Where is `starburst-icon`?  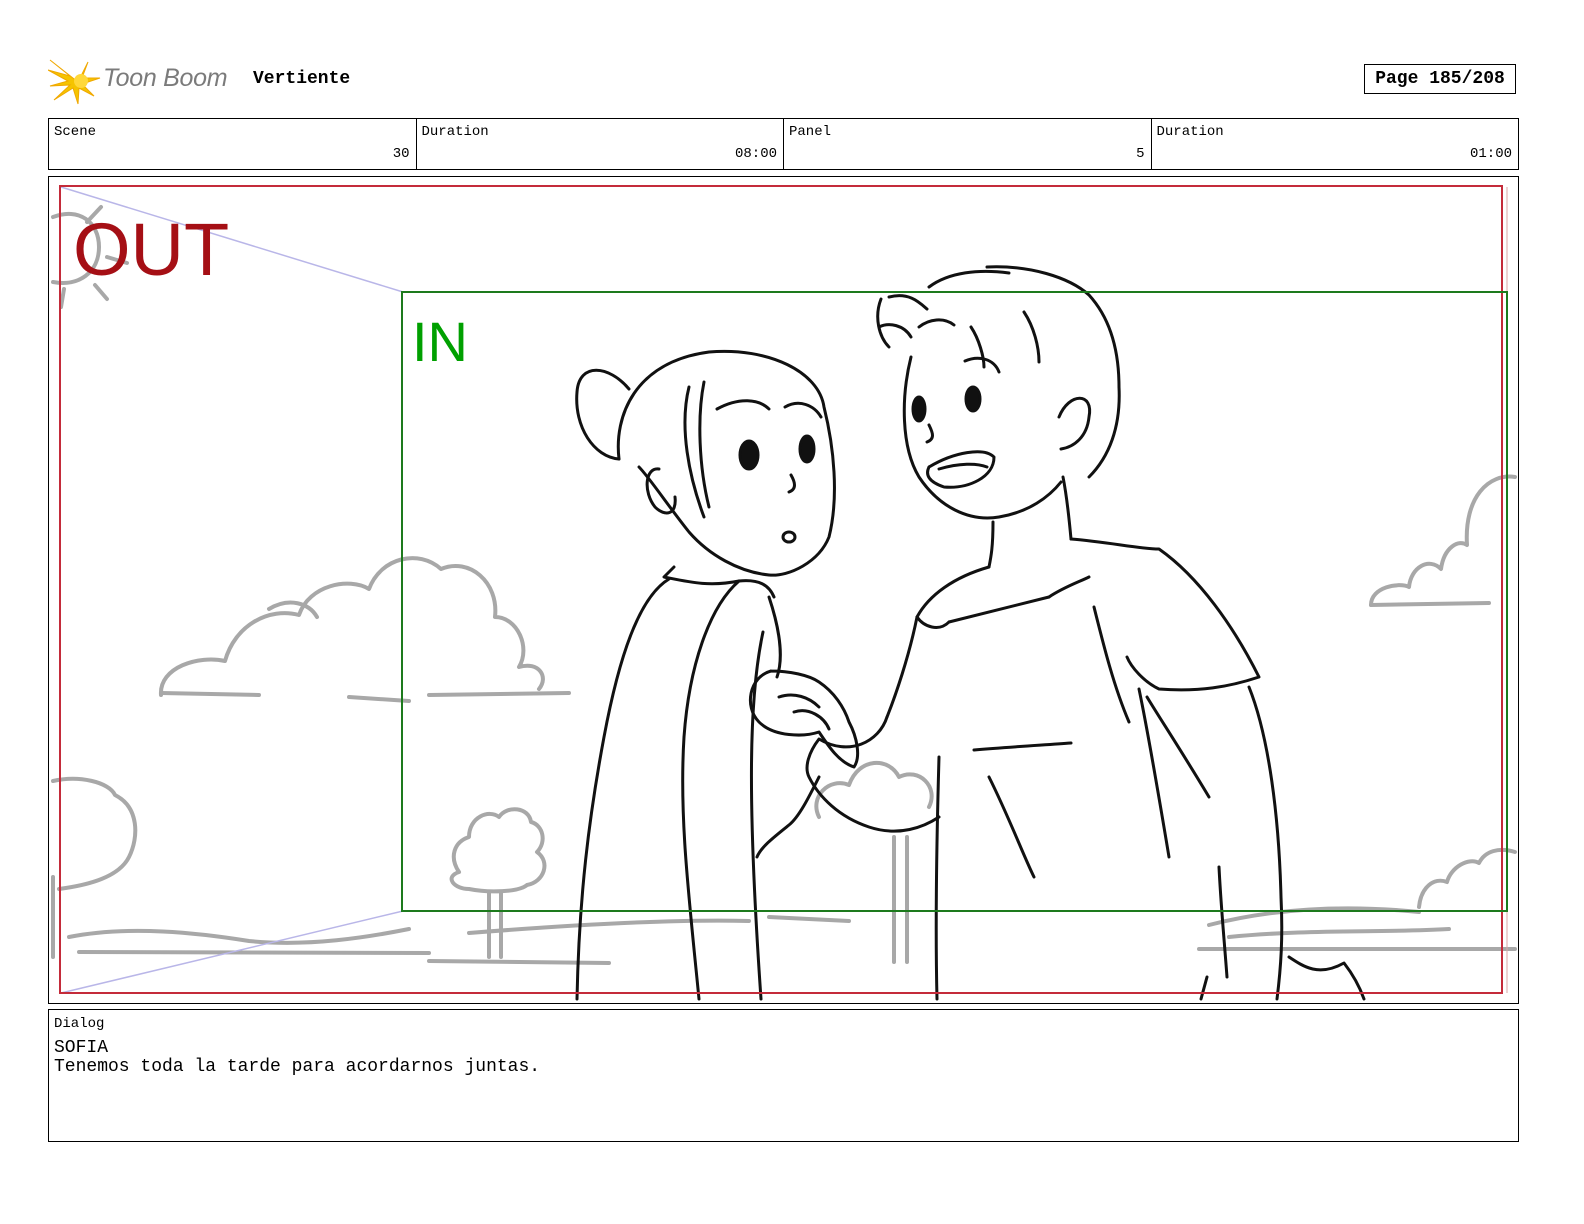
starburst-icon is located at coordinates (74, 82).